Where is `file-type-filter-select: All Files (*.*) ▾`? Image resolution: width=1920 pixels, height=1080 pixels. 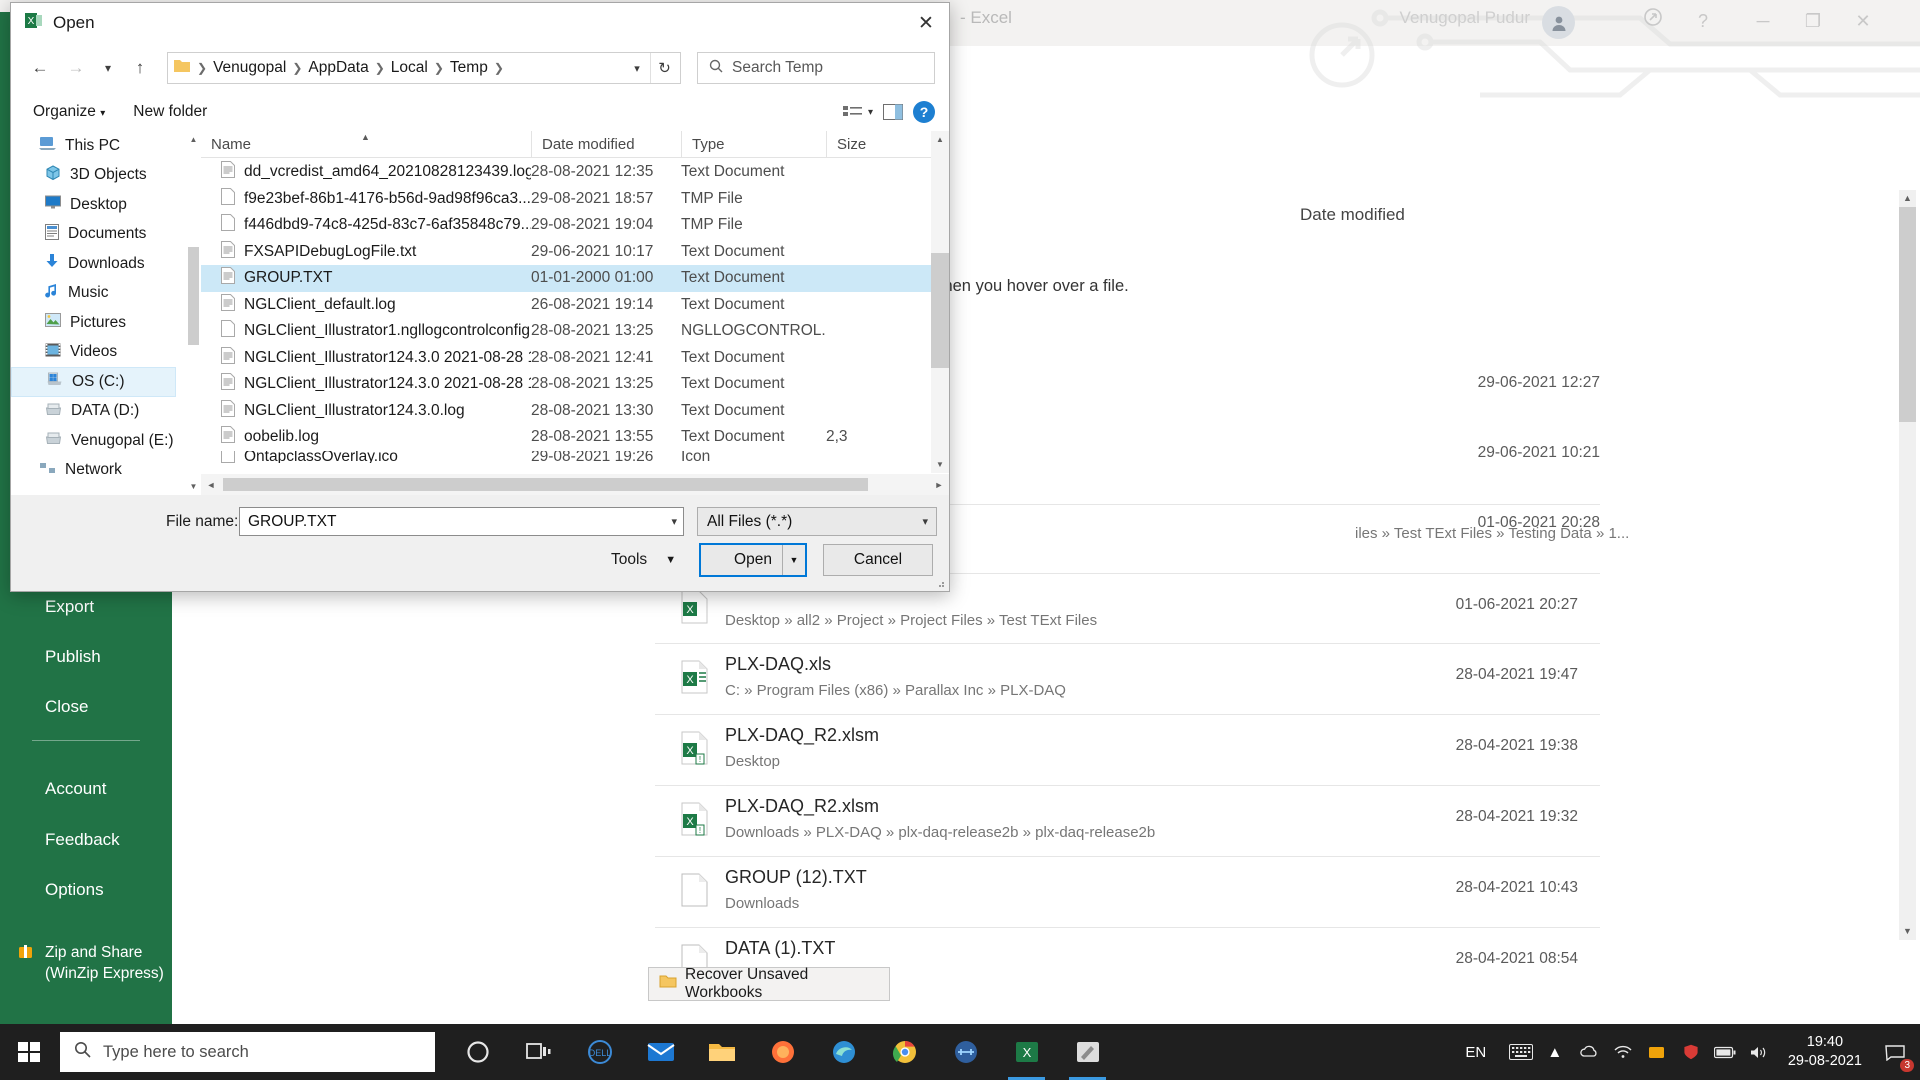 file-type-filter-select: All Files (*.*) ▾ is located at coordinates (817, 521).